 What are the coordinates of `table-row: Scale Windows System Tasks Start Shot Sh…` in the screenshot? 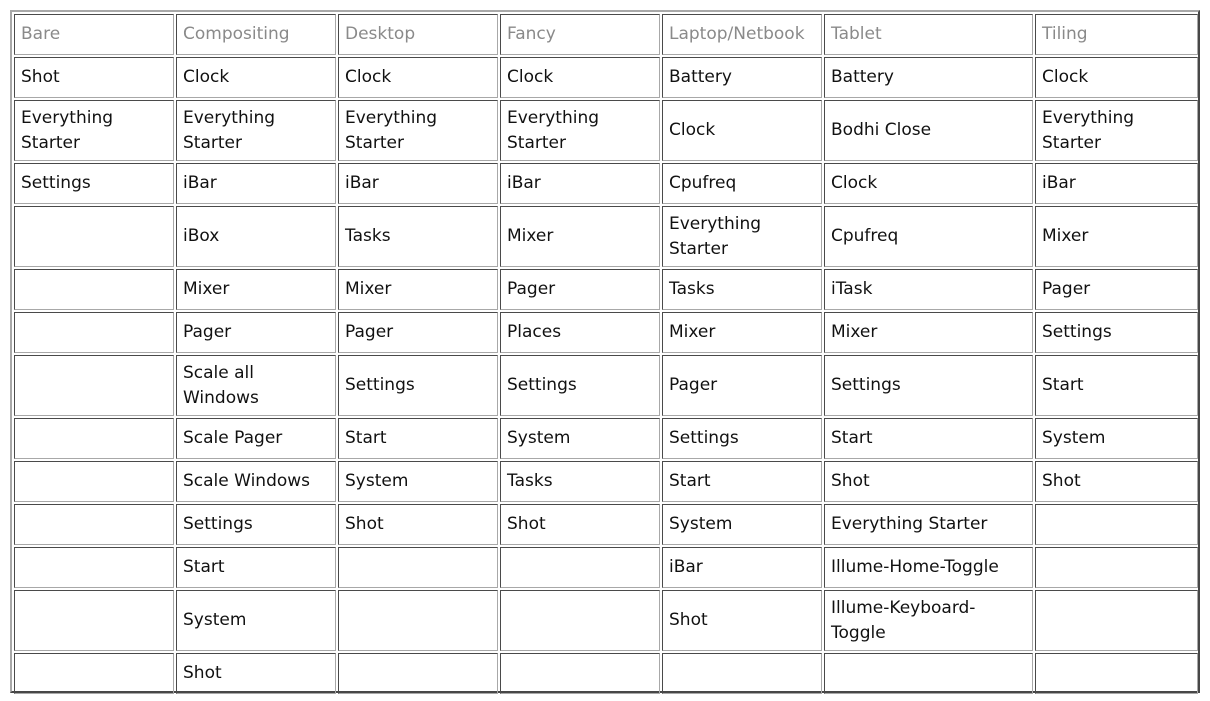 It's located at (606, 481).